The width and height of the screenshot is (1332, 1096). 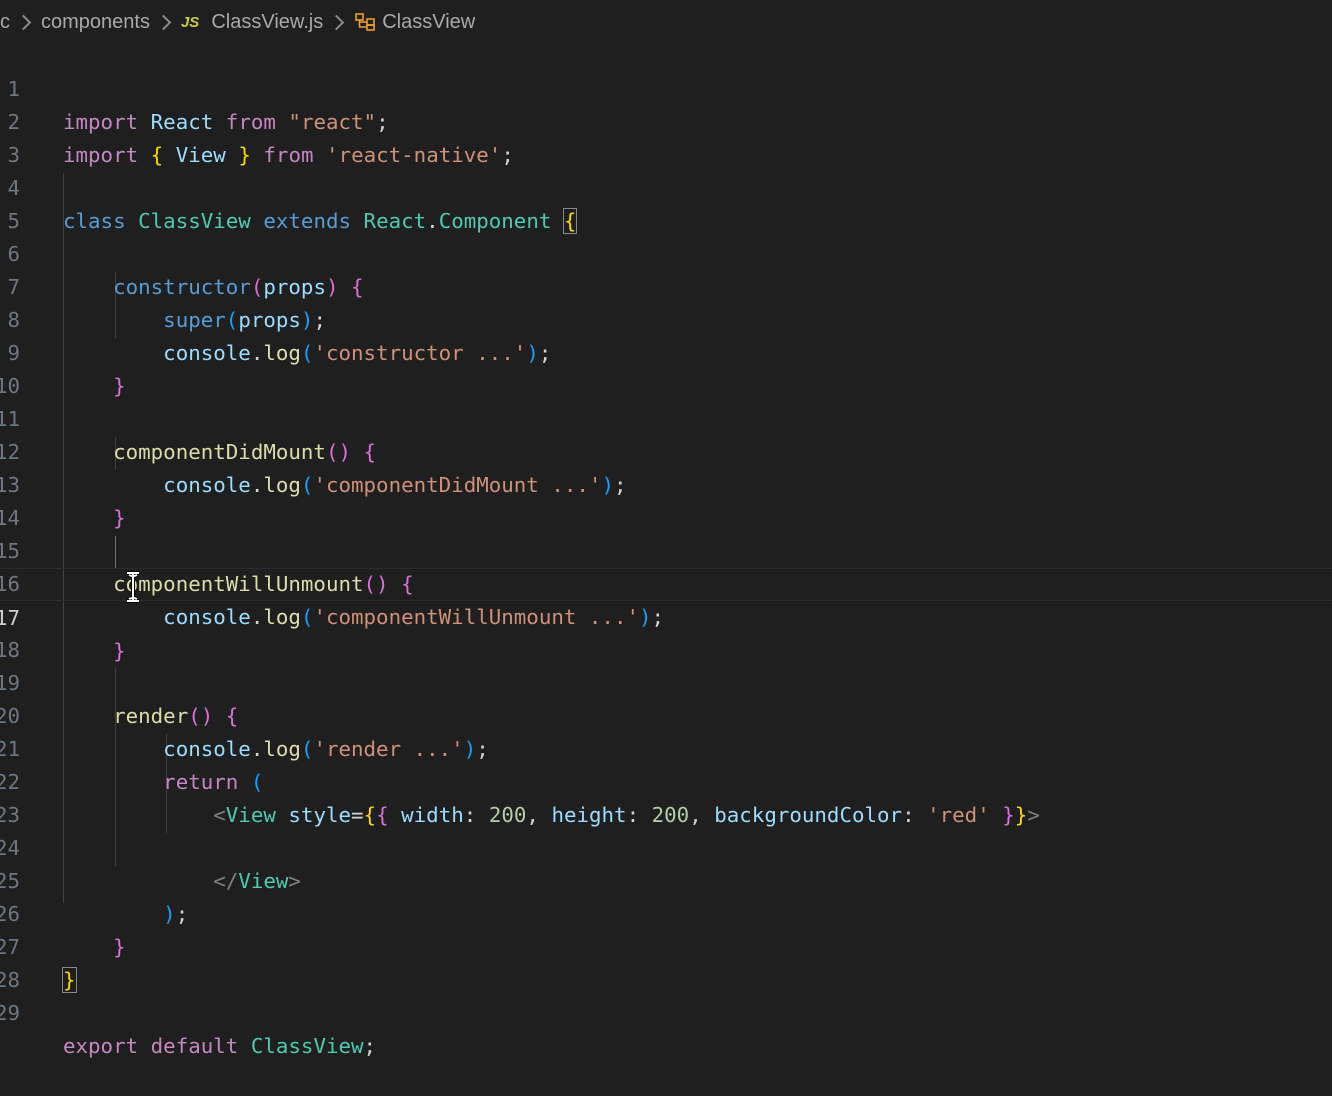 I want to click on breadcrumb-symbol-label: ClassView, so click(x=428, y=22).